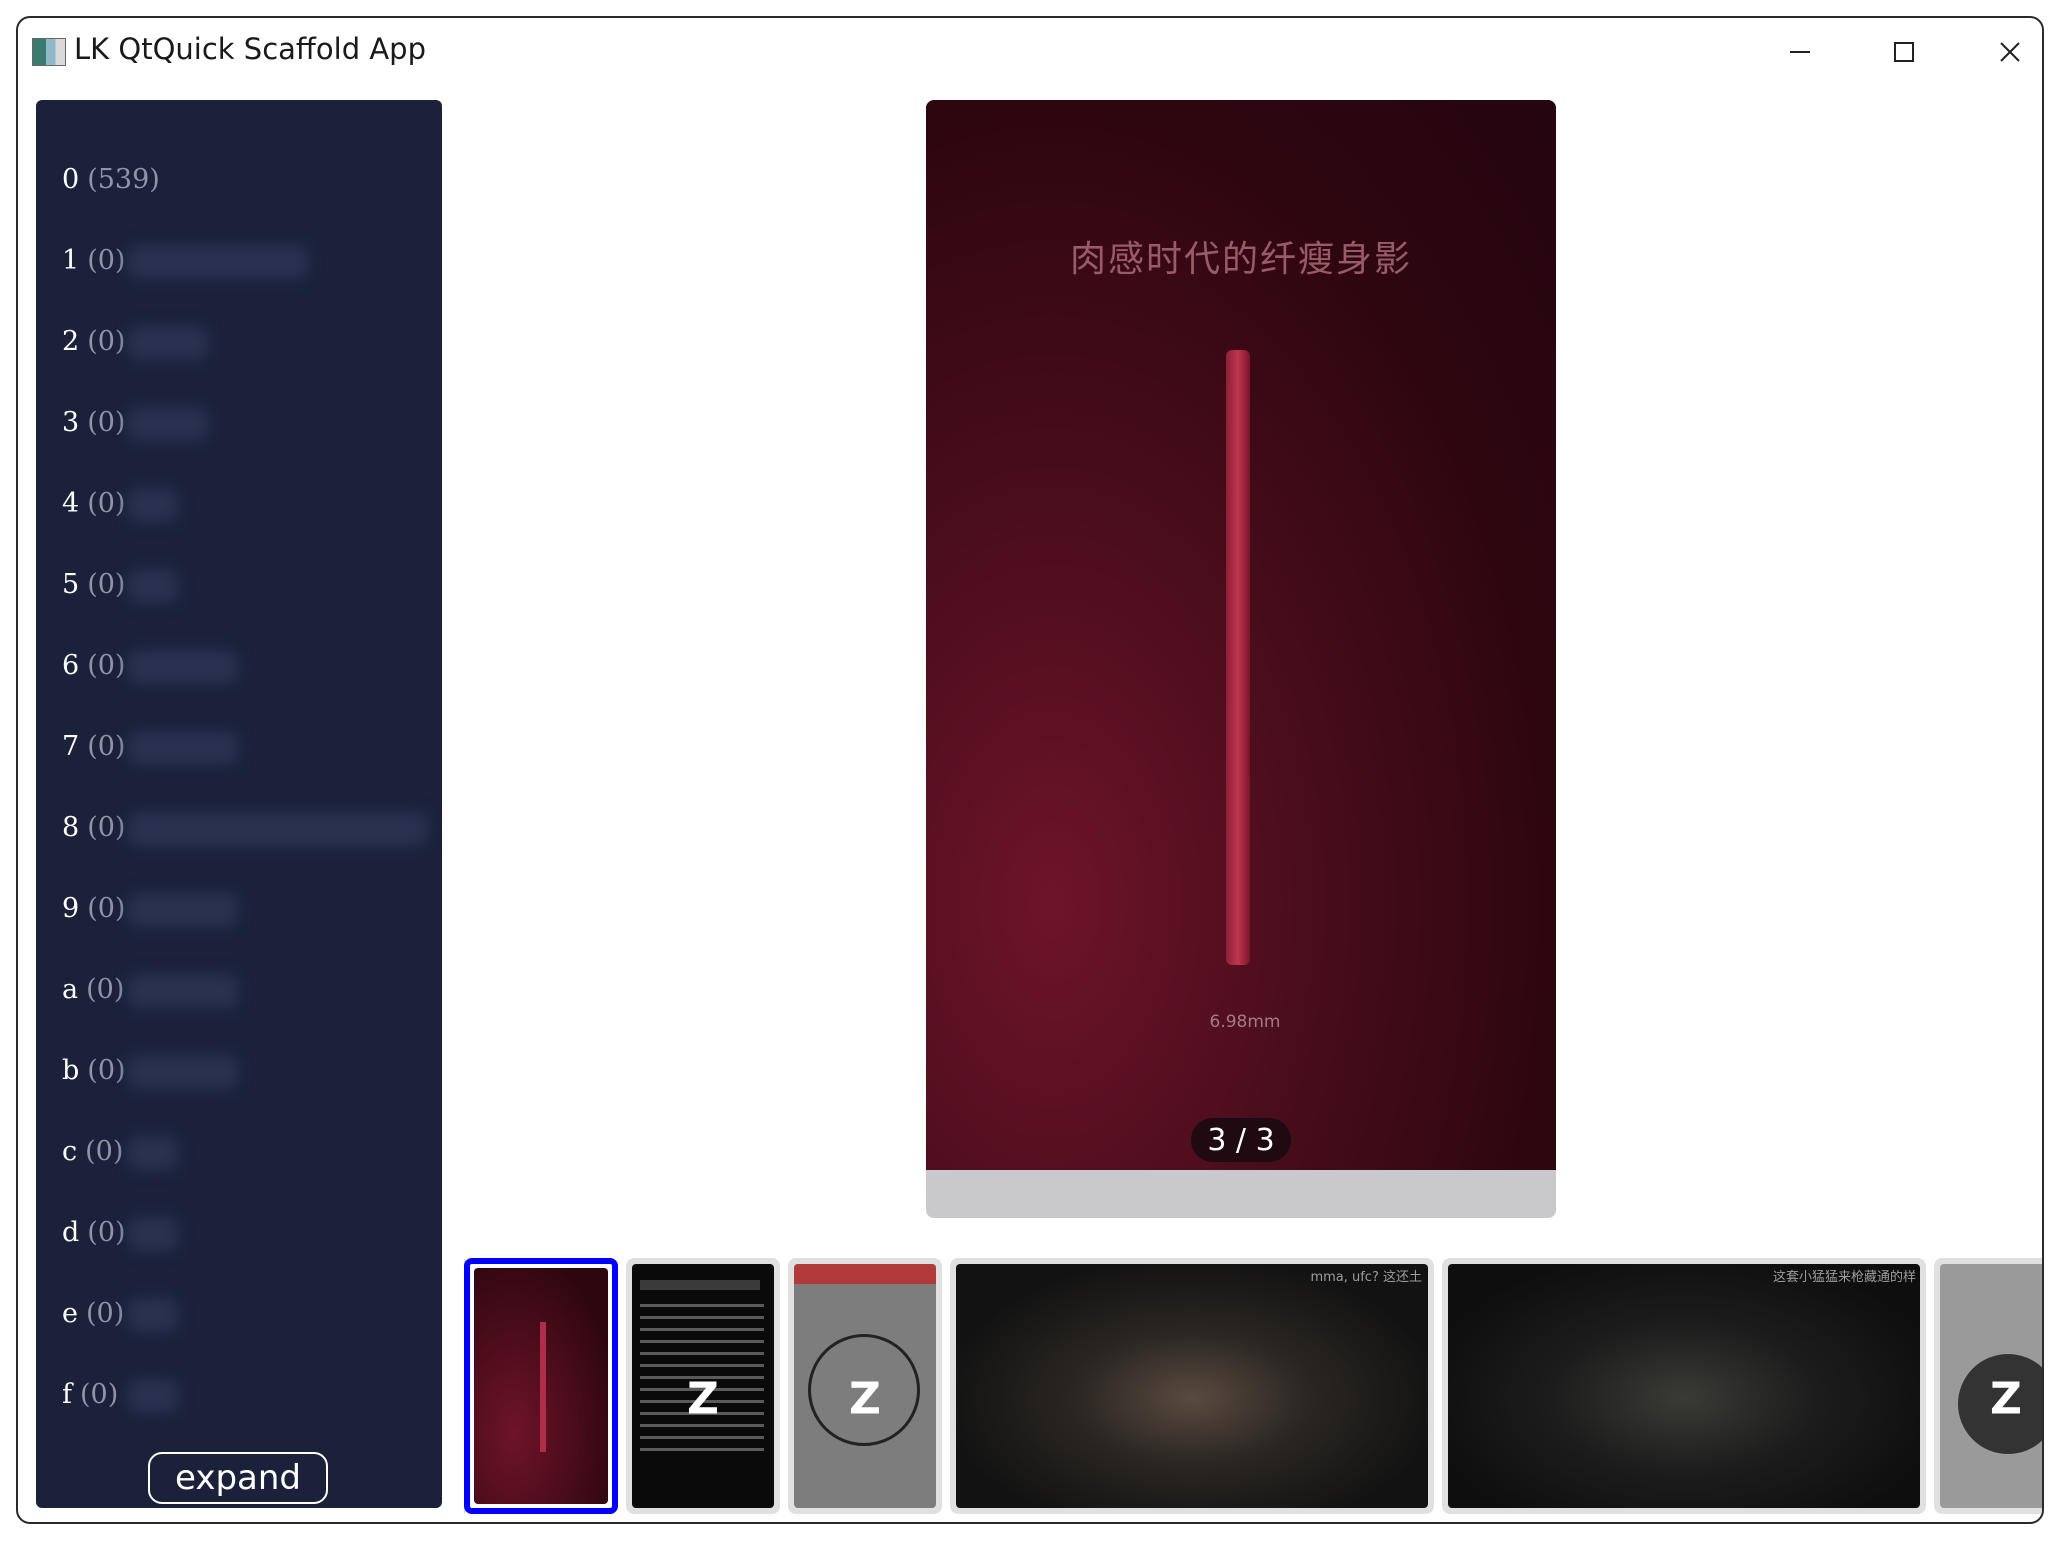 This screenshot has height=1542, width=2061. I want to click on thumbnail-video: 这套小猛猛来枪藏通的样, so click(1684, 1386).